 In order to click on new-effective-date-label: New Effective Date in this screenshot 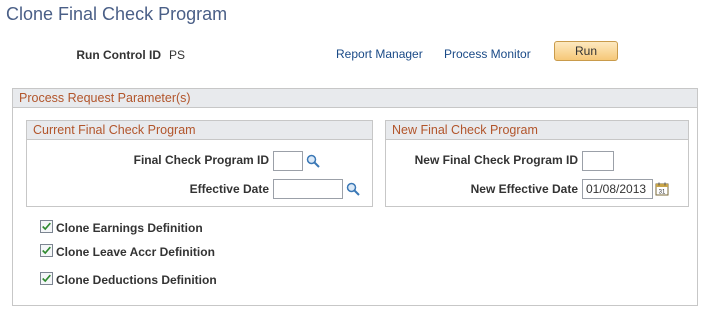, I will do `click(524, 189)`.